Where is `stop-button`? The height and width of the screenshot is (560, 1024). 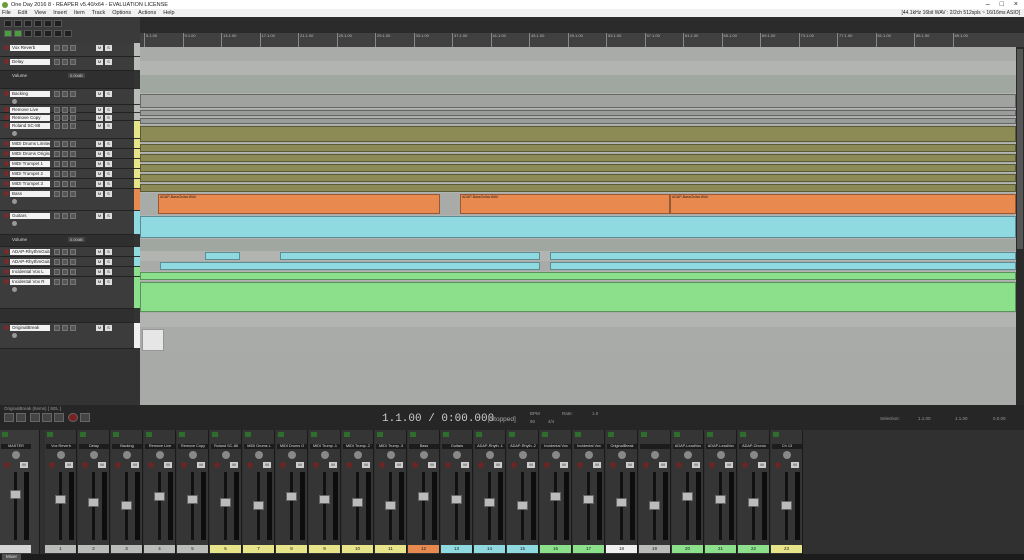
stop-button is located at coordinates (59, 417).